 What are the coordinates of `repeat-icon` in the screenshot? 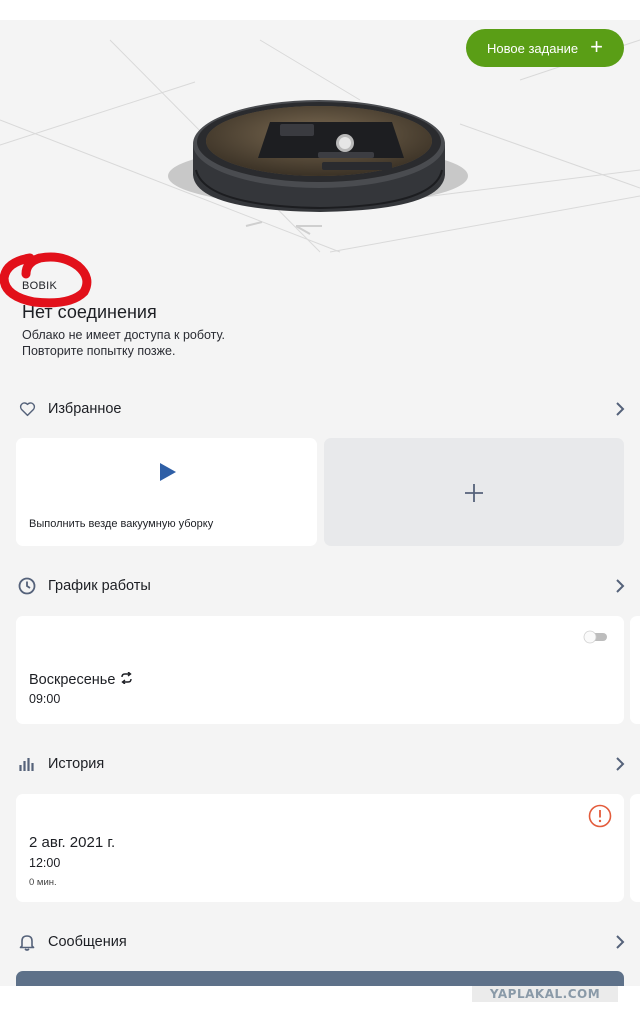 It's located at (126, 679).